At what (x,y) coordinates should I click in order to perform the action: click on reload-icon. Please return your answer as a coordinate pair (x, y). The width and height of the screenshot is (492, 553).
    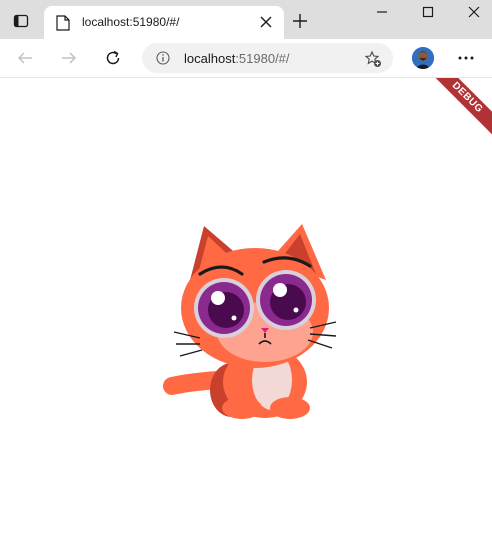
    Looking at the image, I should click on (113, 57).